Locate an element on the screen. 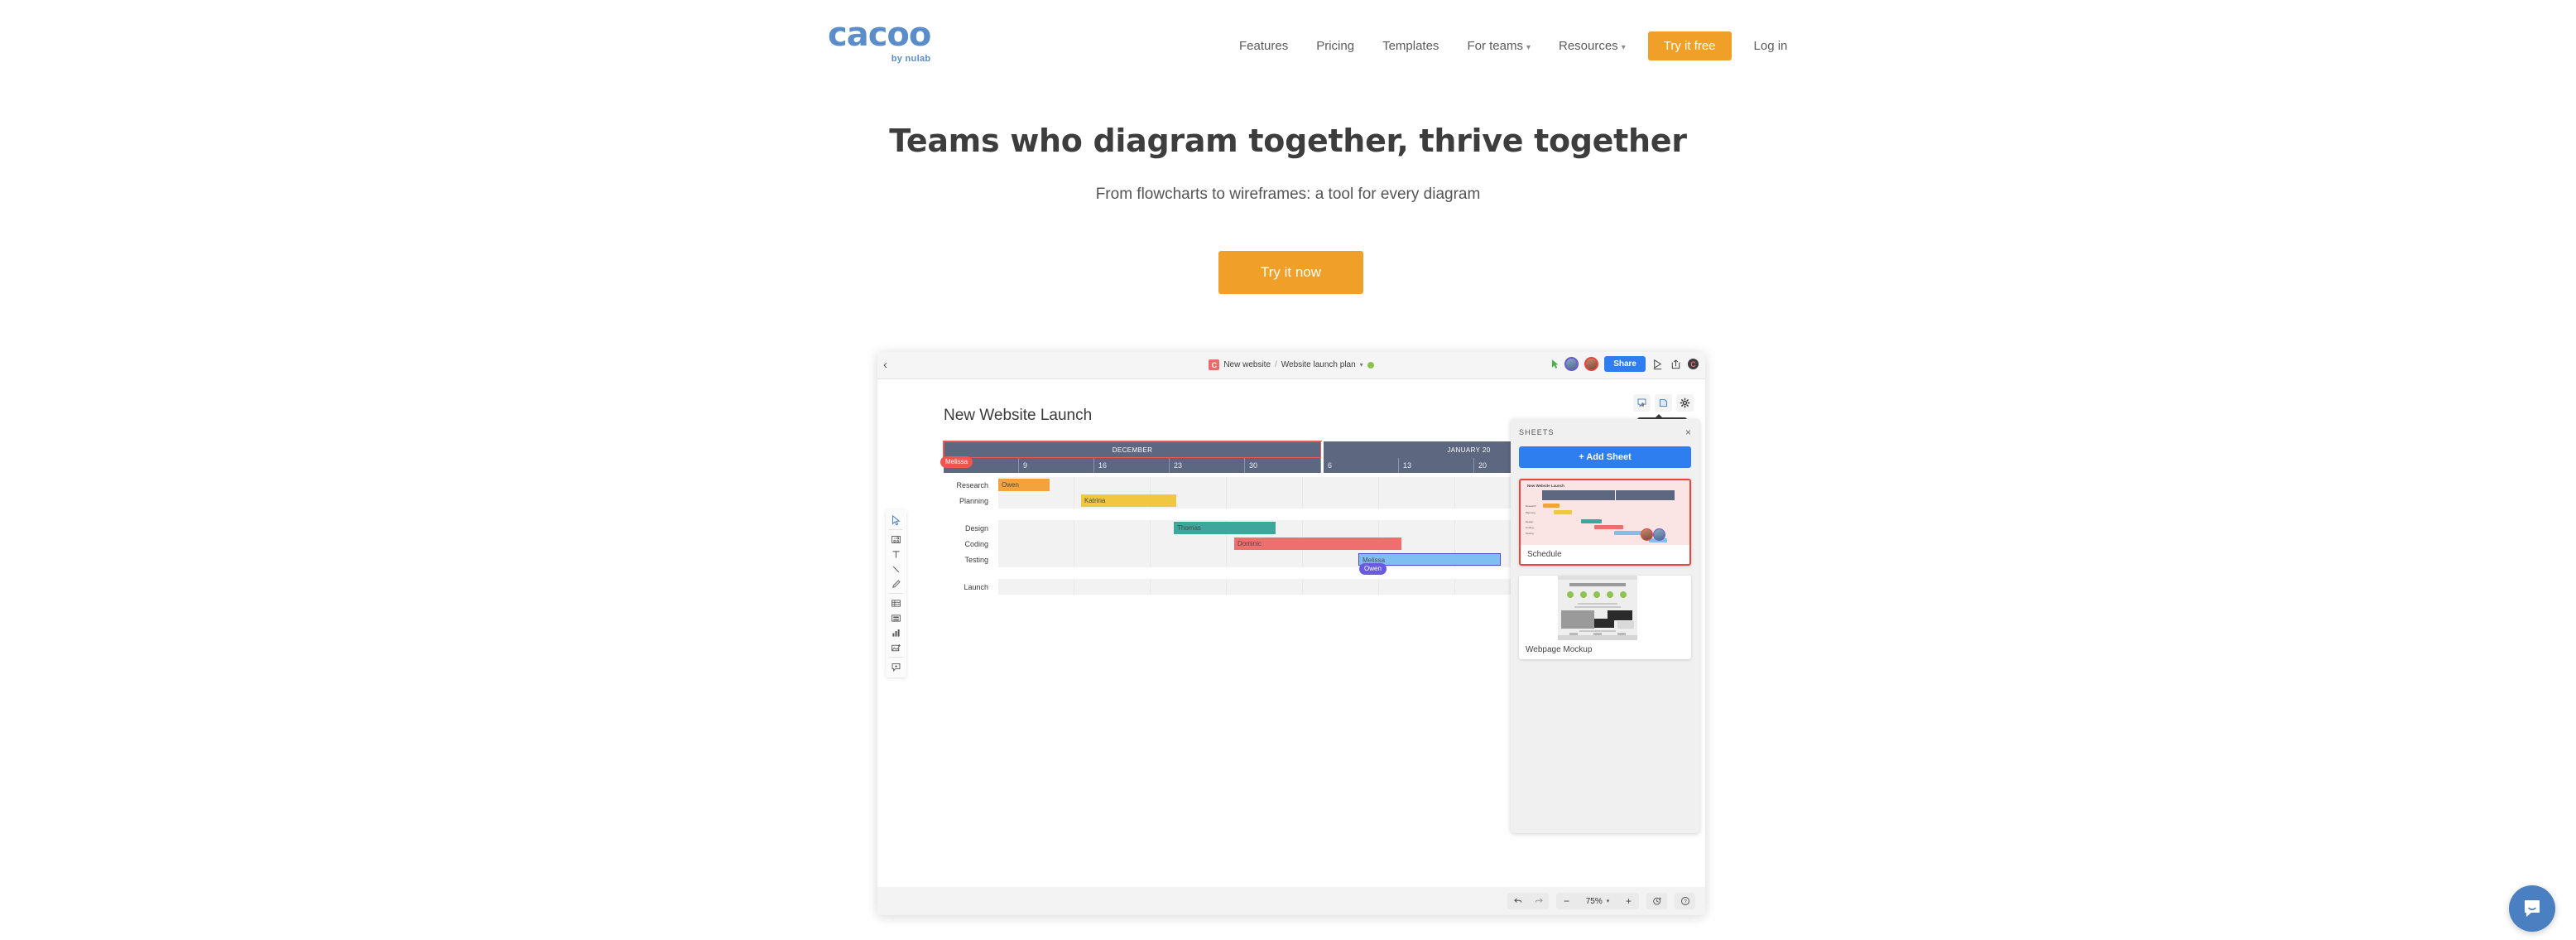 This screenshot has width=2576, height=940. sheets-panel-title: SHEETS is located at coordinates (1537, 432).